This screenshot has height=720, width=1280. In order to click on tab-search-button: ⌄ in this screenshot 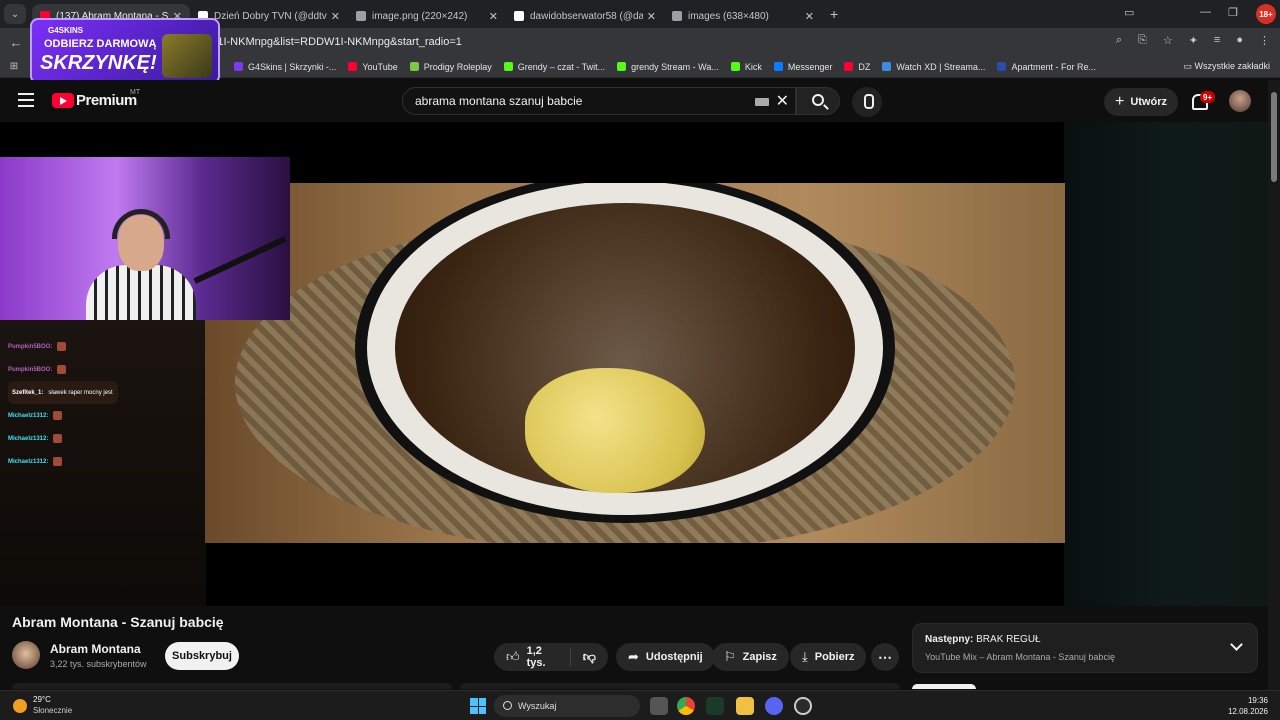, I will do `click(15, 14)`.